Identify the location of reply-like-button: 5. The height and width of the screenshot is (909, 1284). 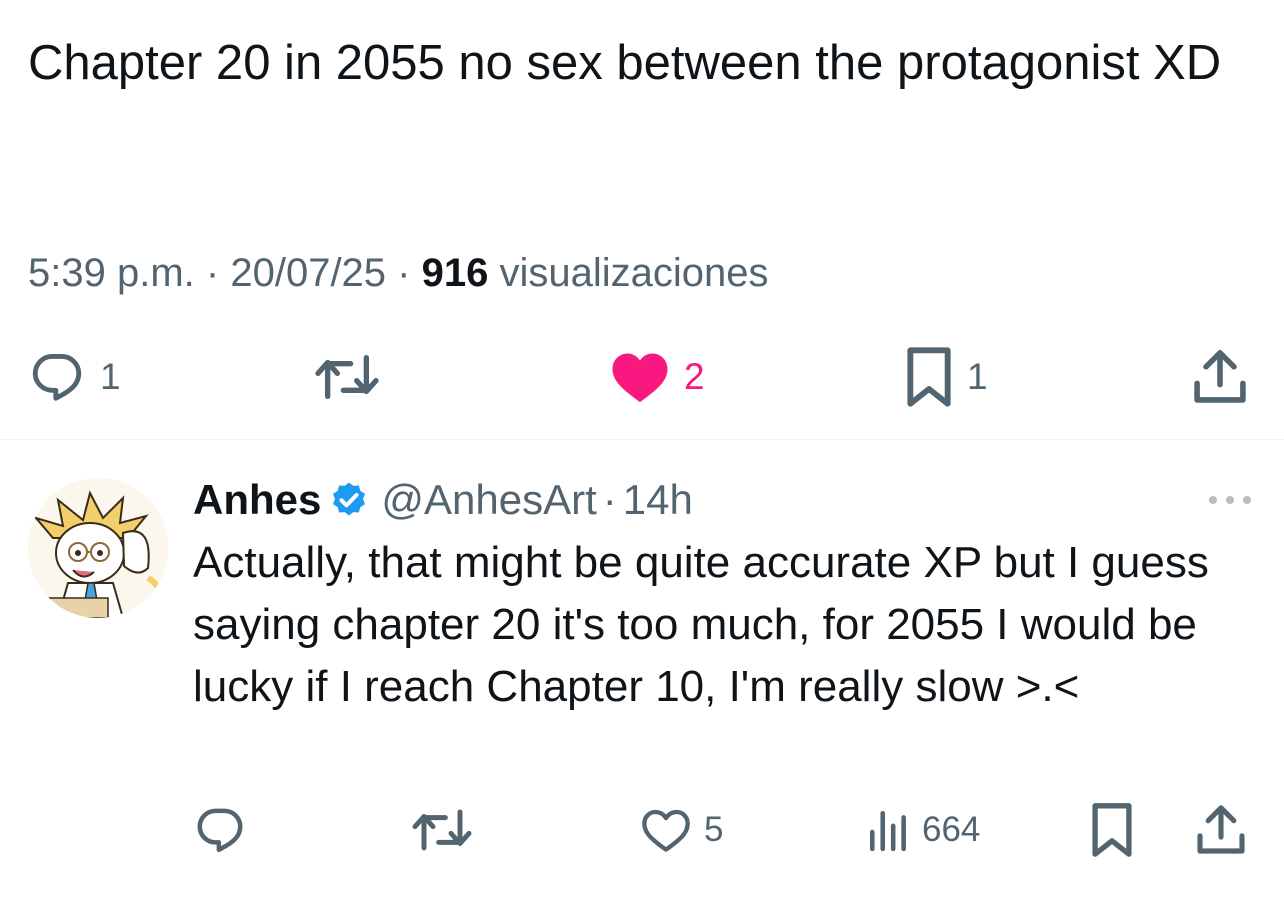
(681, 830).